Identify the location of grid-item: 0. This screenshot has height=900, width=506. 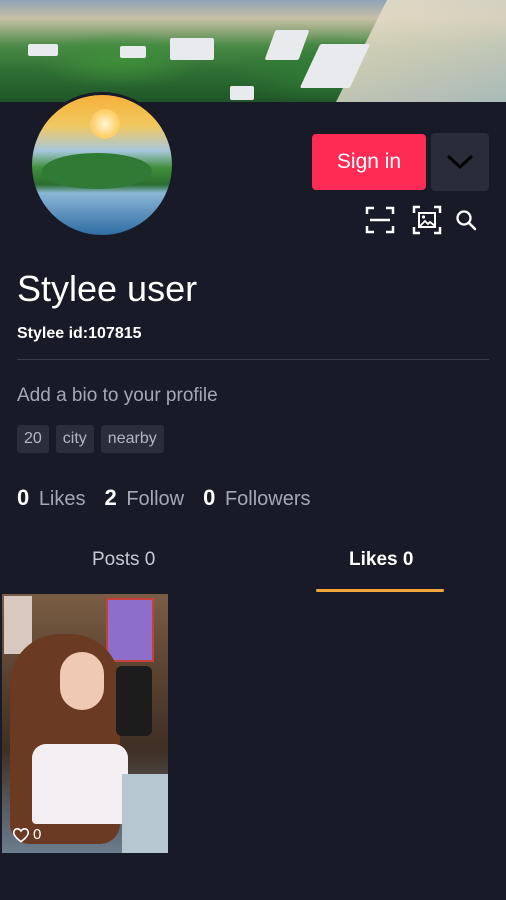
(85, 723).